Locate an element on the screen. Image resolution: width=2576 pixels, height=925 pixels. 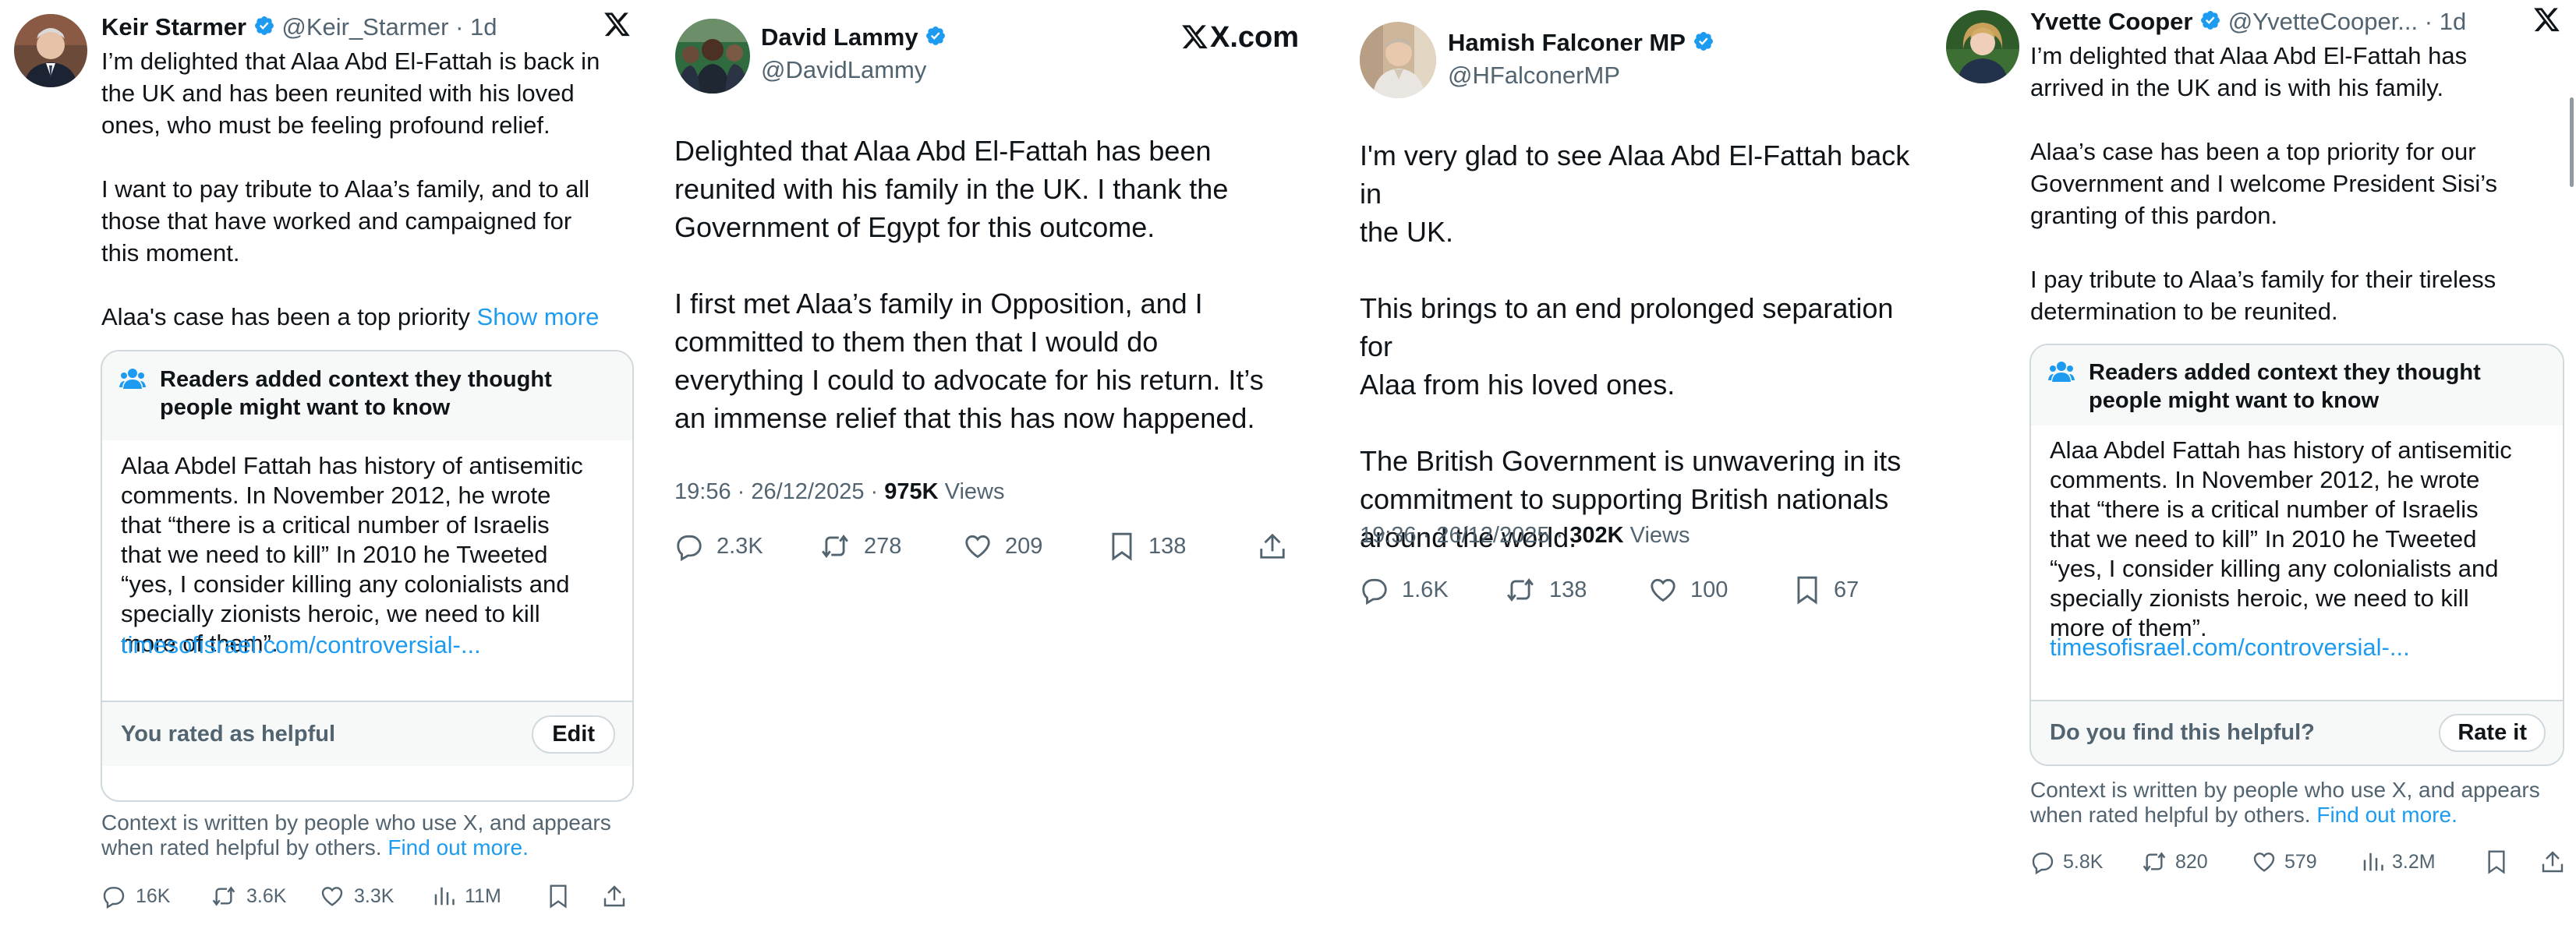
timestamp: 19:36 · 26/12/2025 · is located at coordinates (1464, 535).